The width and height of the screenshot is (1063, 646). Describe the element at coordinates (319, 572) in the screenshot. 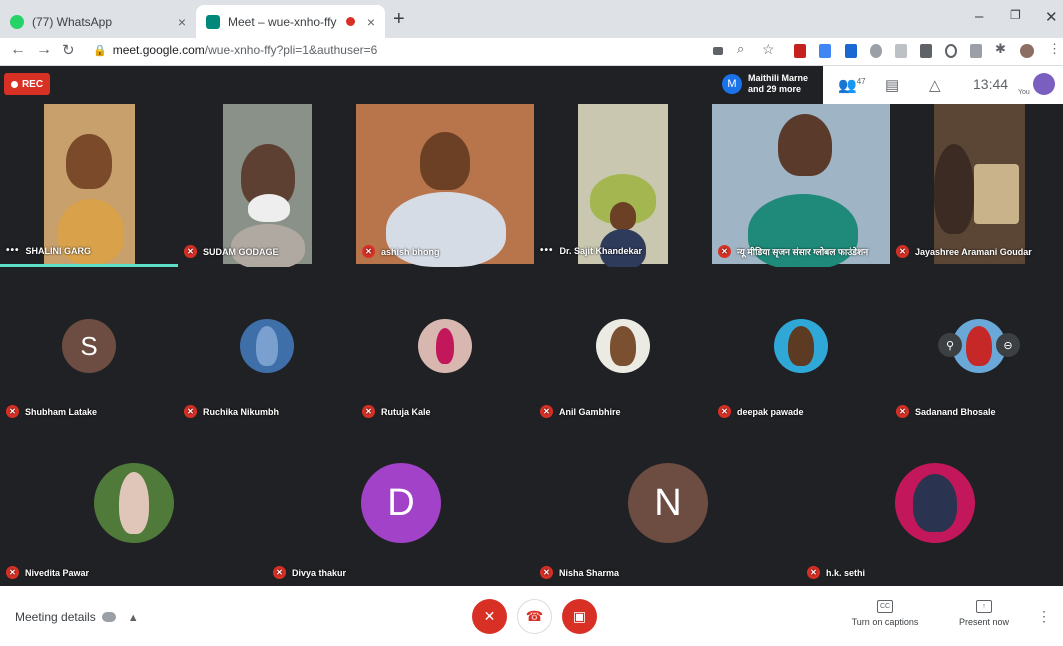

I see `participant-name: Divya thakur` at that location.